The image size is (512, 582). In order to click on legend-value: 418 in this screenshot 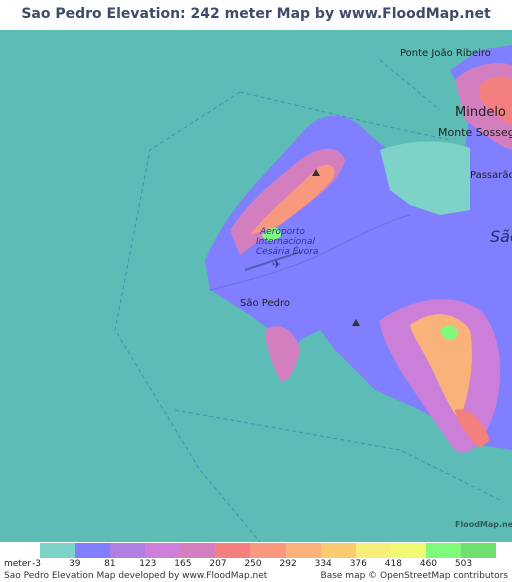, I will do `click(393, 564)`.